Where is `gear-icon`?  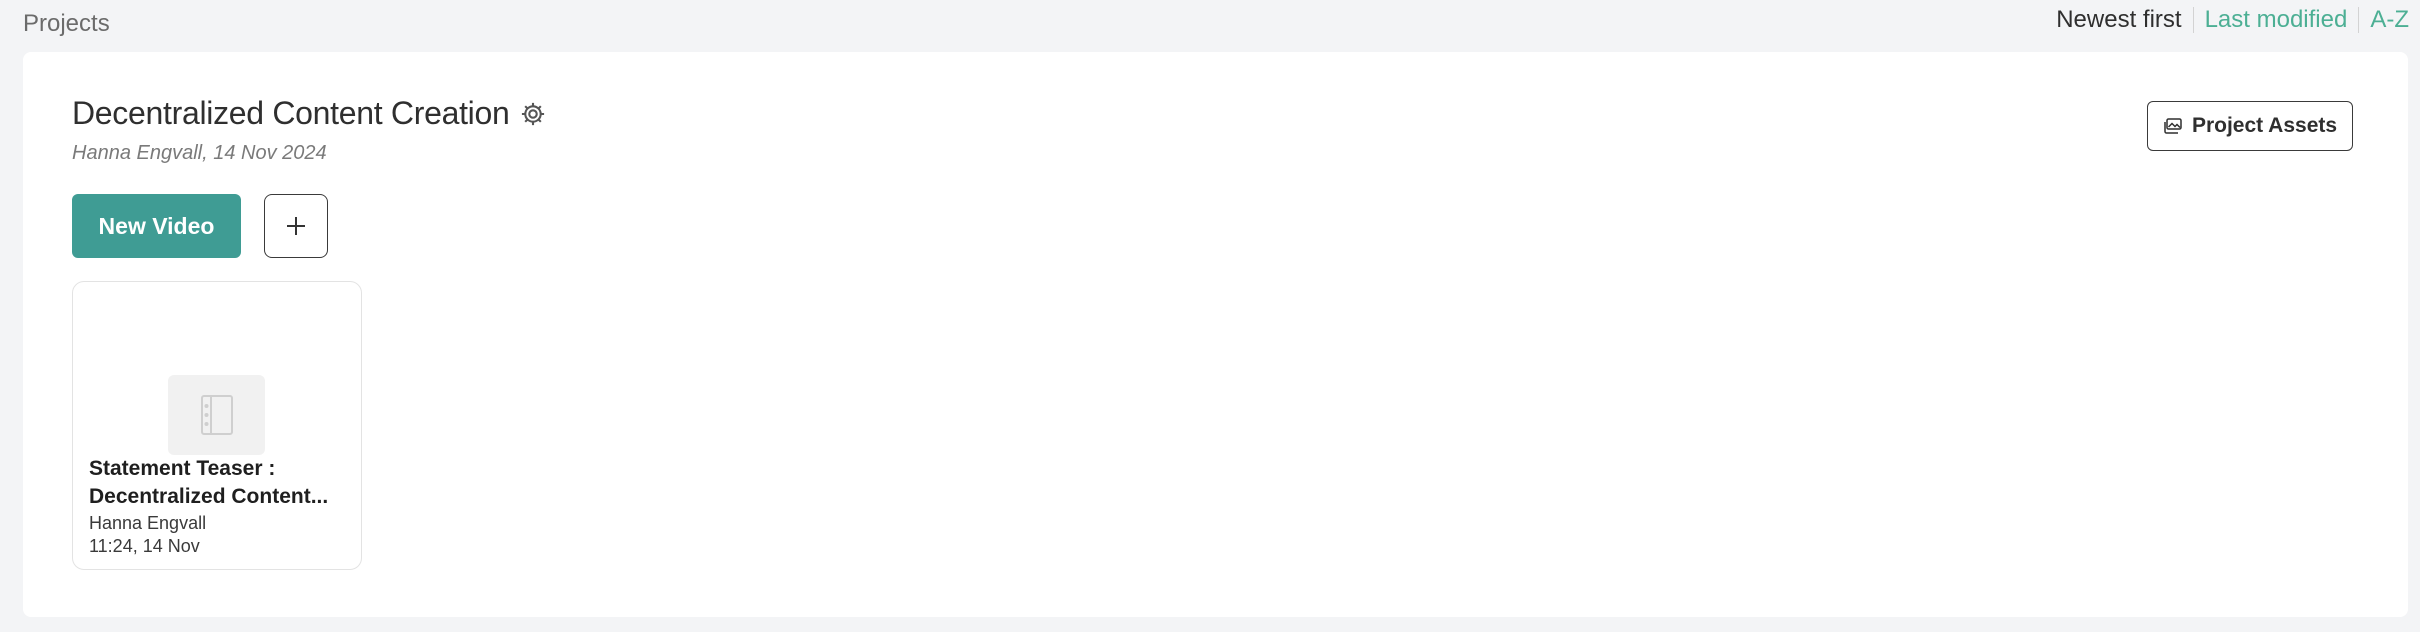
gear-icon is located at coordinates (533, 114).